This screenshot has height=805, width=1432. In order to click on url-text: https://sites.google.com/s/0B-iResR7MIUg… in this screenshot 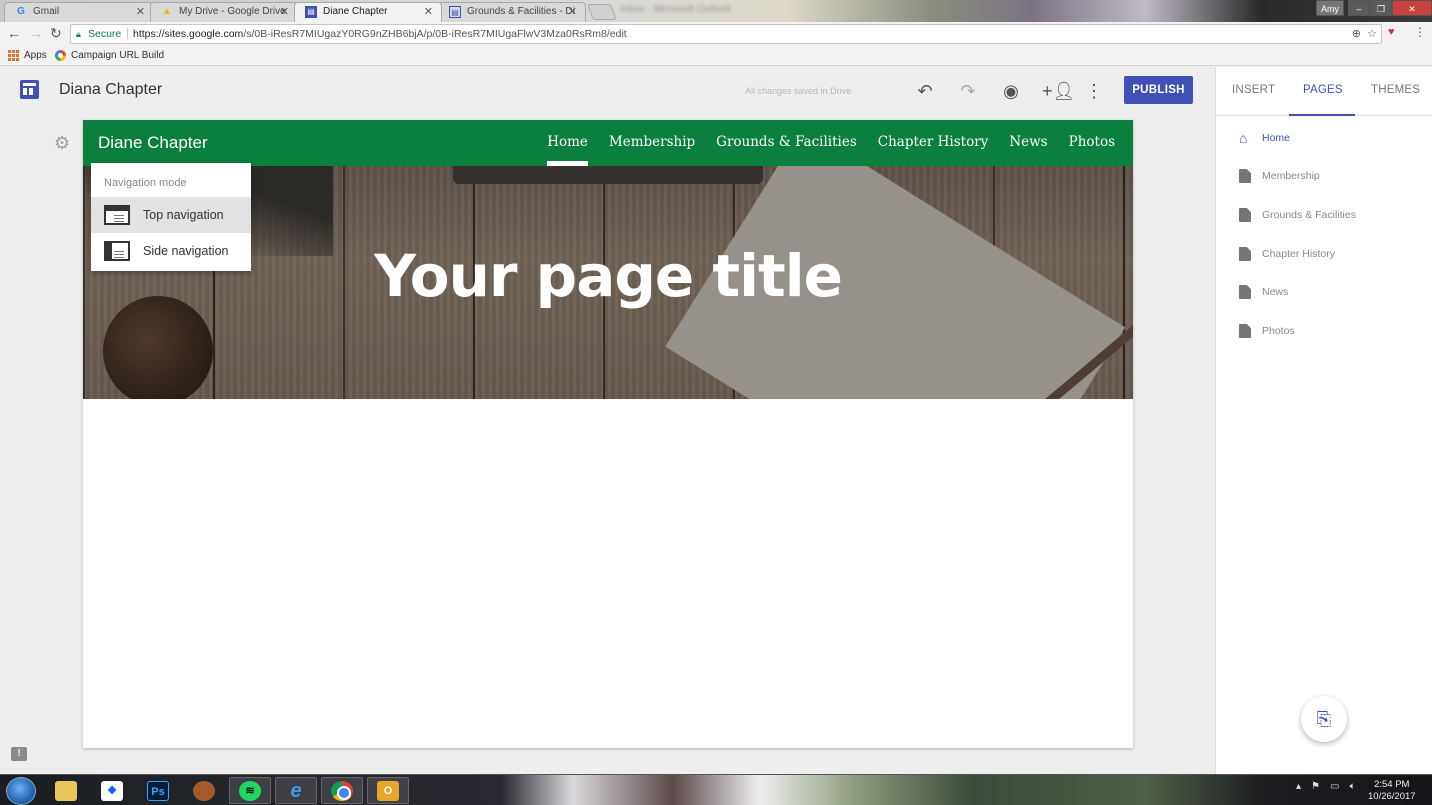, I will do `click(380, 34)`.